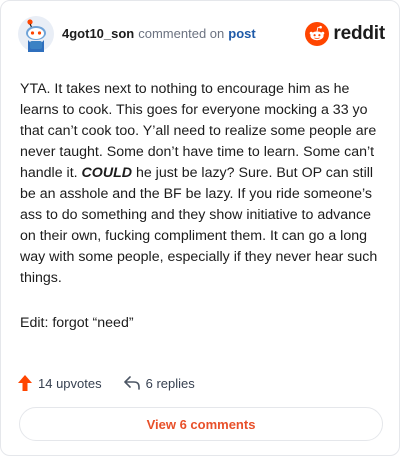 The image size is (400, 456). Describe the element at coordinates (317, 34) in the screenshot. I see `reddit-logo-icon` at that location.